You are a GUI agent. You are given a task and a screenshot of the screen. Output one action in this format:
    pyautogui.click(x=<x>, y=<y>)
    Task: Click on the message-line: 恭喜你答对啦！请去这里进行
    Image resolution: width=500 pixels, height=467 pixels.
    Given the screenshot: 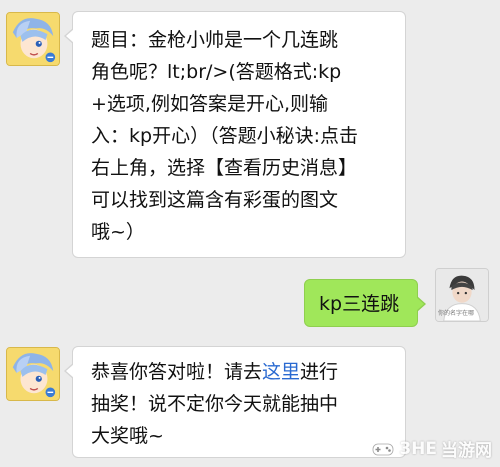 What is the action you would take?
    pyautogui.click(x=248, y=372)
    